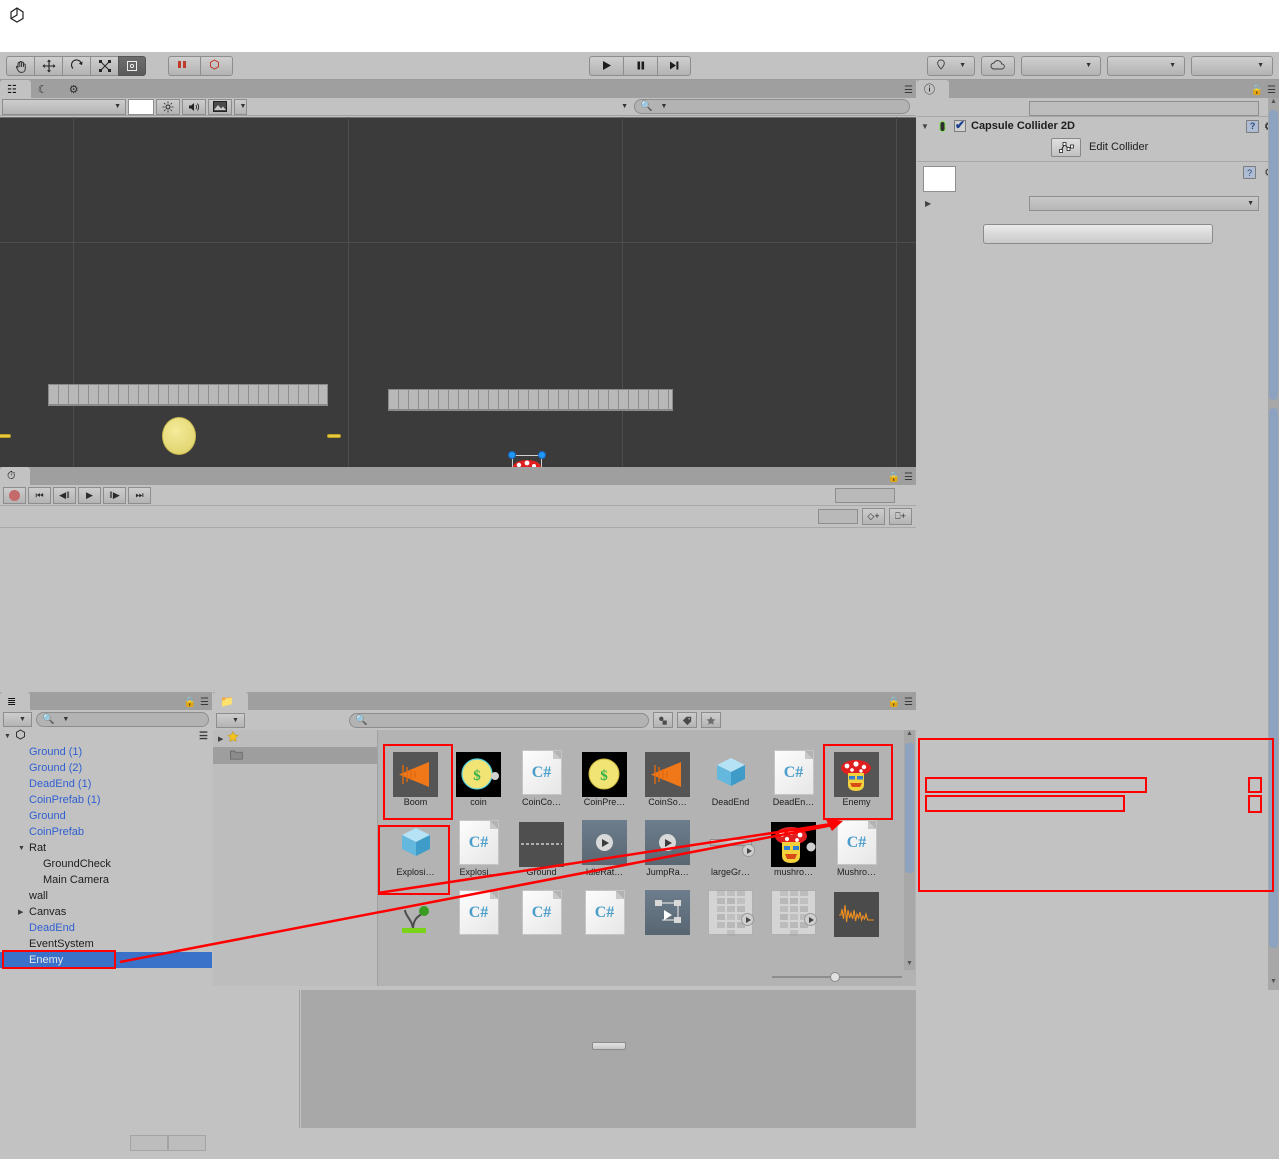 The height and width of the screenshot is (1159, 1279). What do you see at coordinates (216, 65) in the screenshot?
I see `local-toggle-button` at bounding box center [216, 65].